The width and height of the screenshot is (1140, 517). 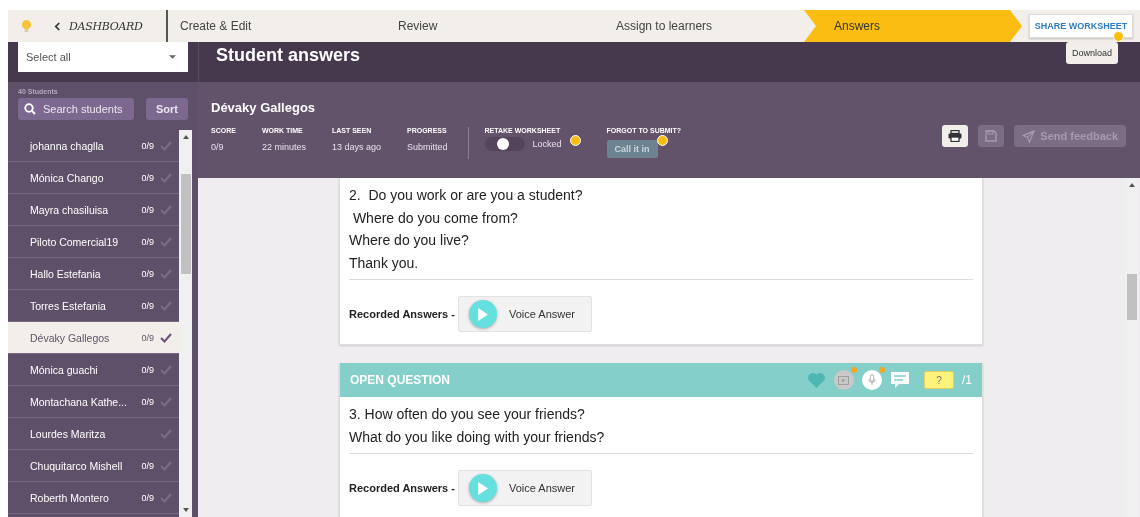 I want to click on search-field: Search students, so click(x=76, y=109).